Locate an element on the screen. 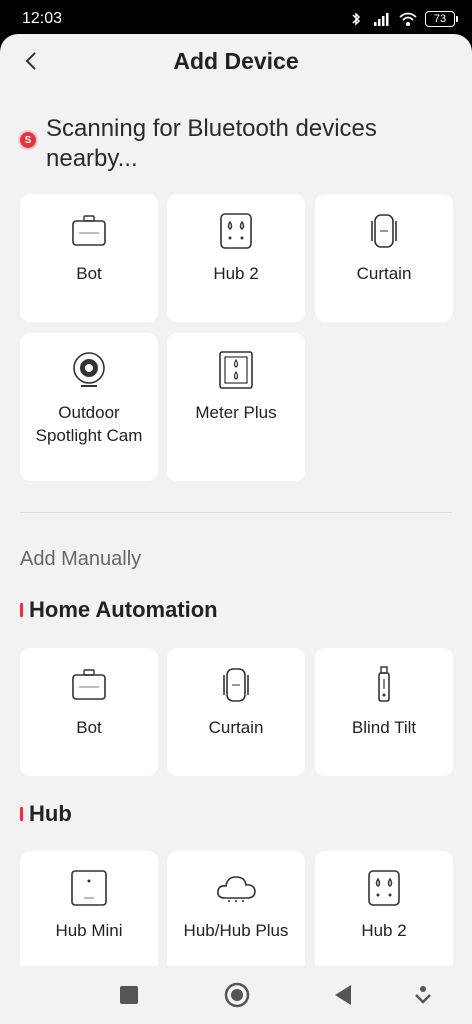 This screenshot has height=1024, width=472. back-nav-button is located at coordinates (343, 995).